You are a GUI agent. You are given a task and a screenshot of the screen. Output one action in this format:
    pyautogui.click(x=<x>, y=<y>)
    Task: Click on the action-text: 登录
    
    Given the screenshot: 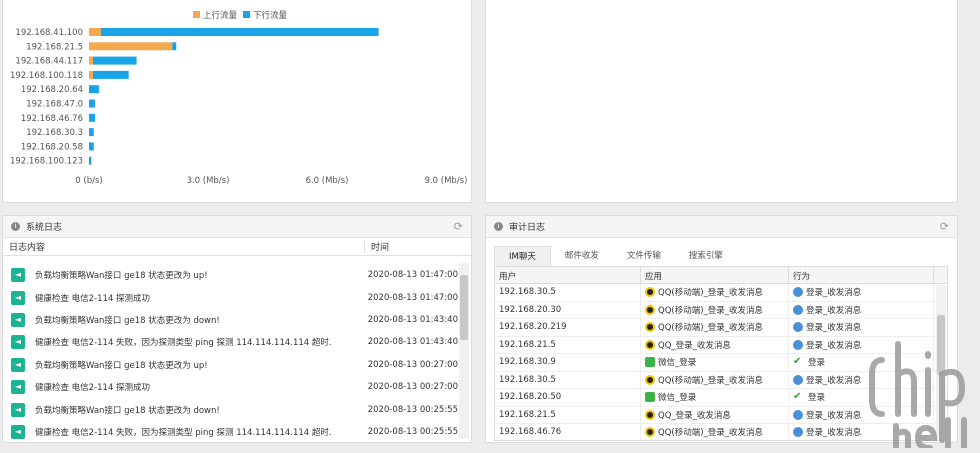 What is the action you would take?
    pyautogui.click(x=817, y=363)
    